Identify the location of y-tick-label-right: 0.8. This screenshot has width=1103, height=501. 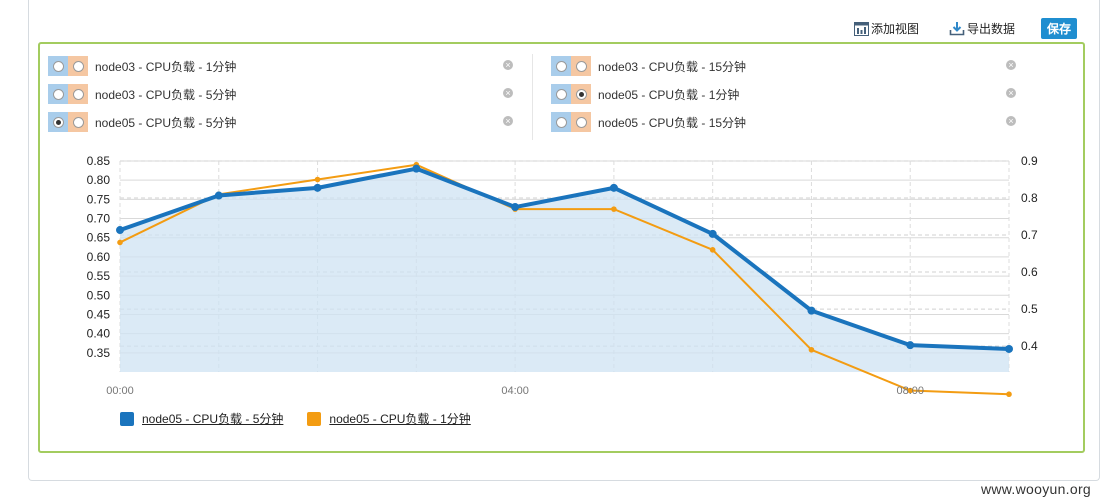
(1029, 198).